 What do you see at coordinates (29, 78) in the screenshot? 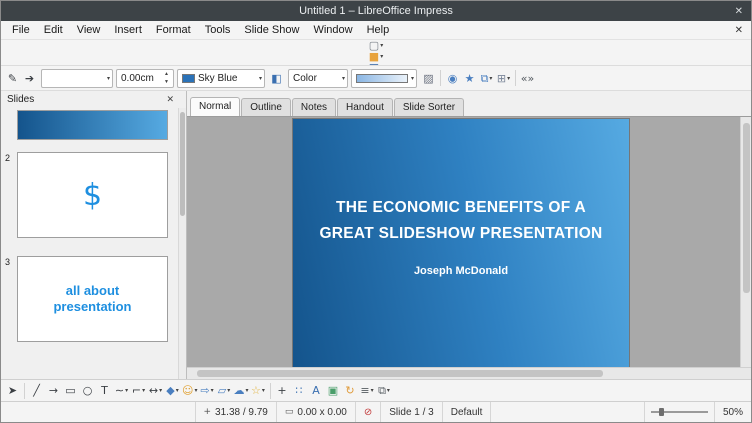
I see `arrow-style-button: ➔` at bounding box center [29, 78].